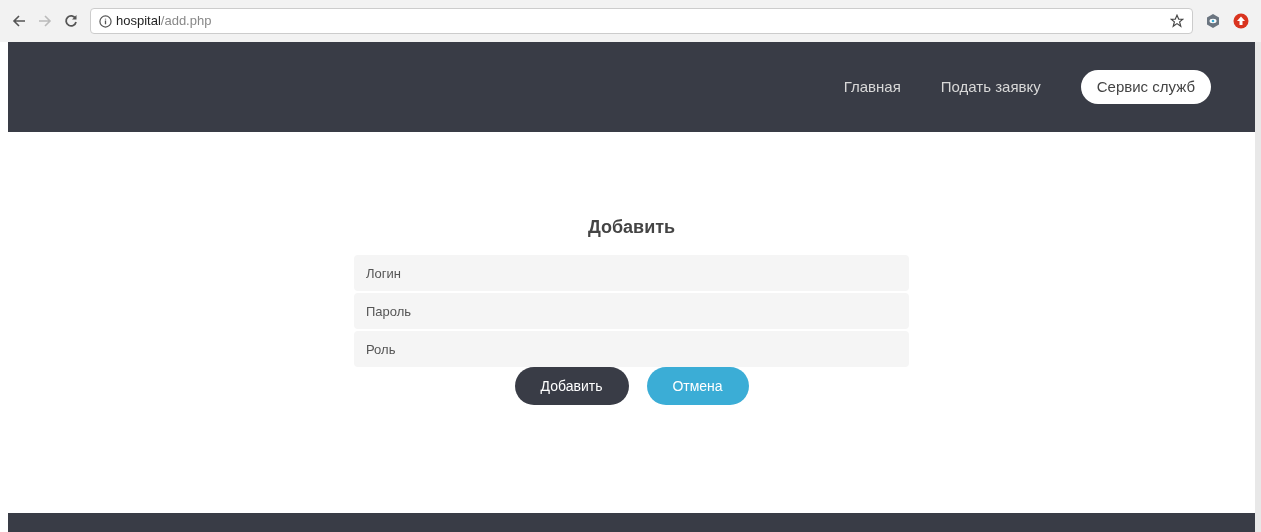  Describe the element at coordinates (872, 87) in the screenshot. I see `nav-link: Главная` at that location.